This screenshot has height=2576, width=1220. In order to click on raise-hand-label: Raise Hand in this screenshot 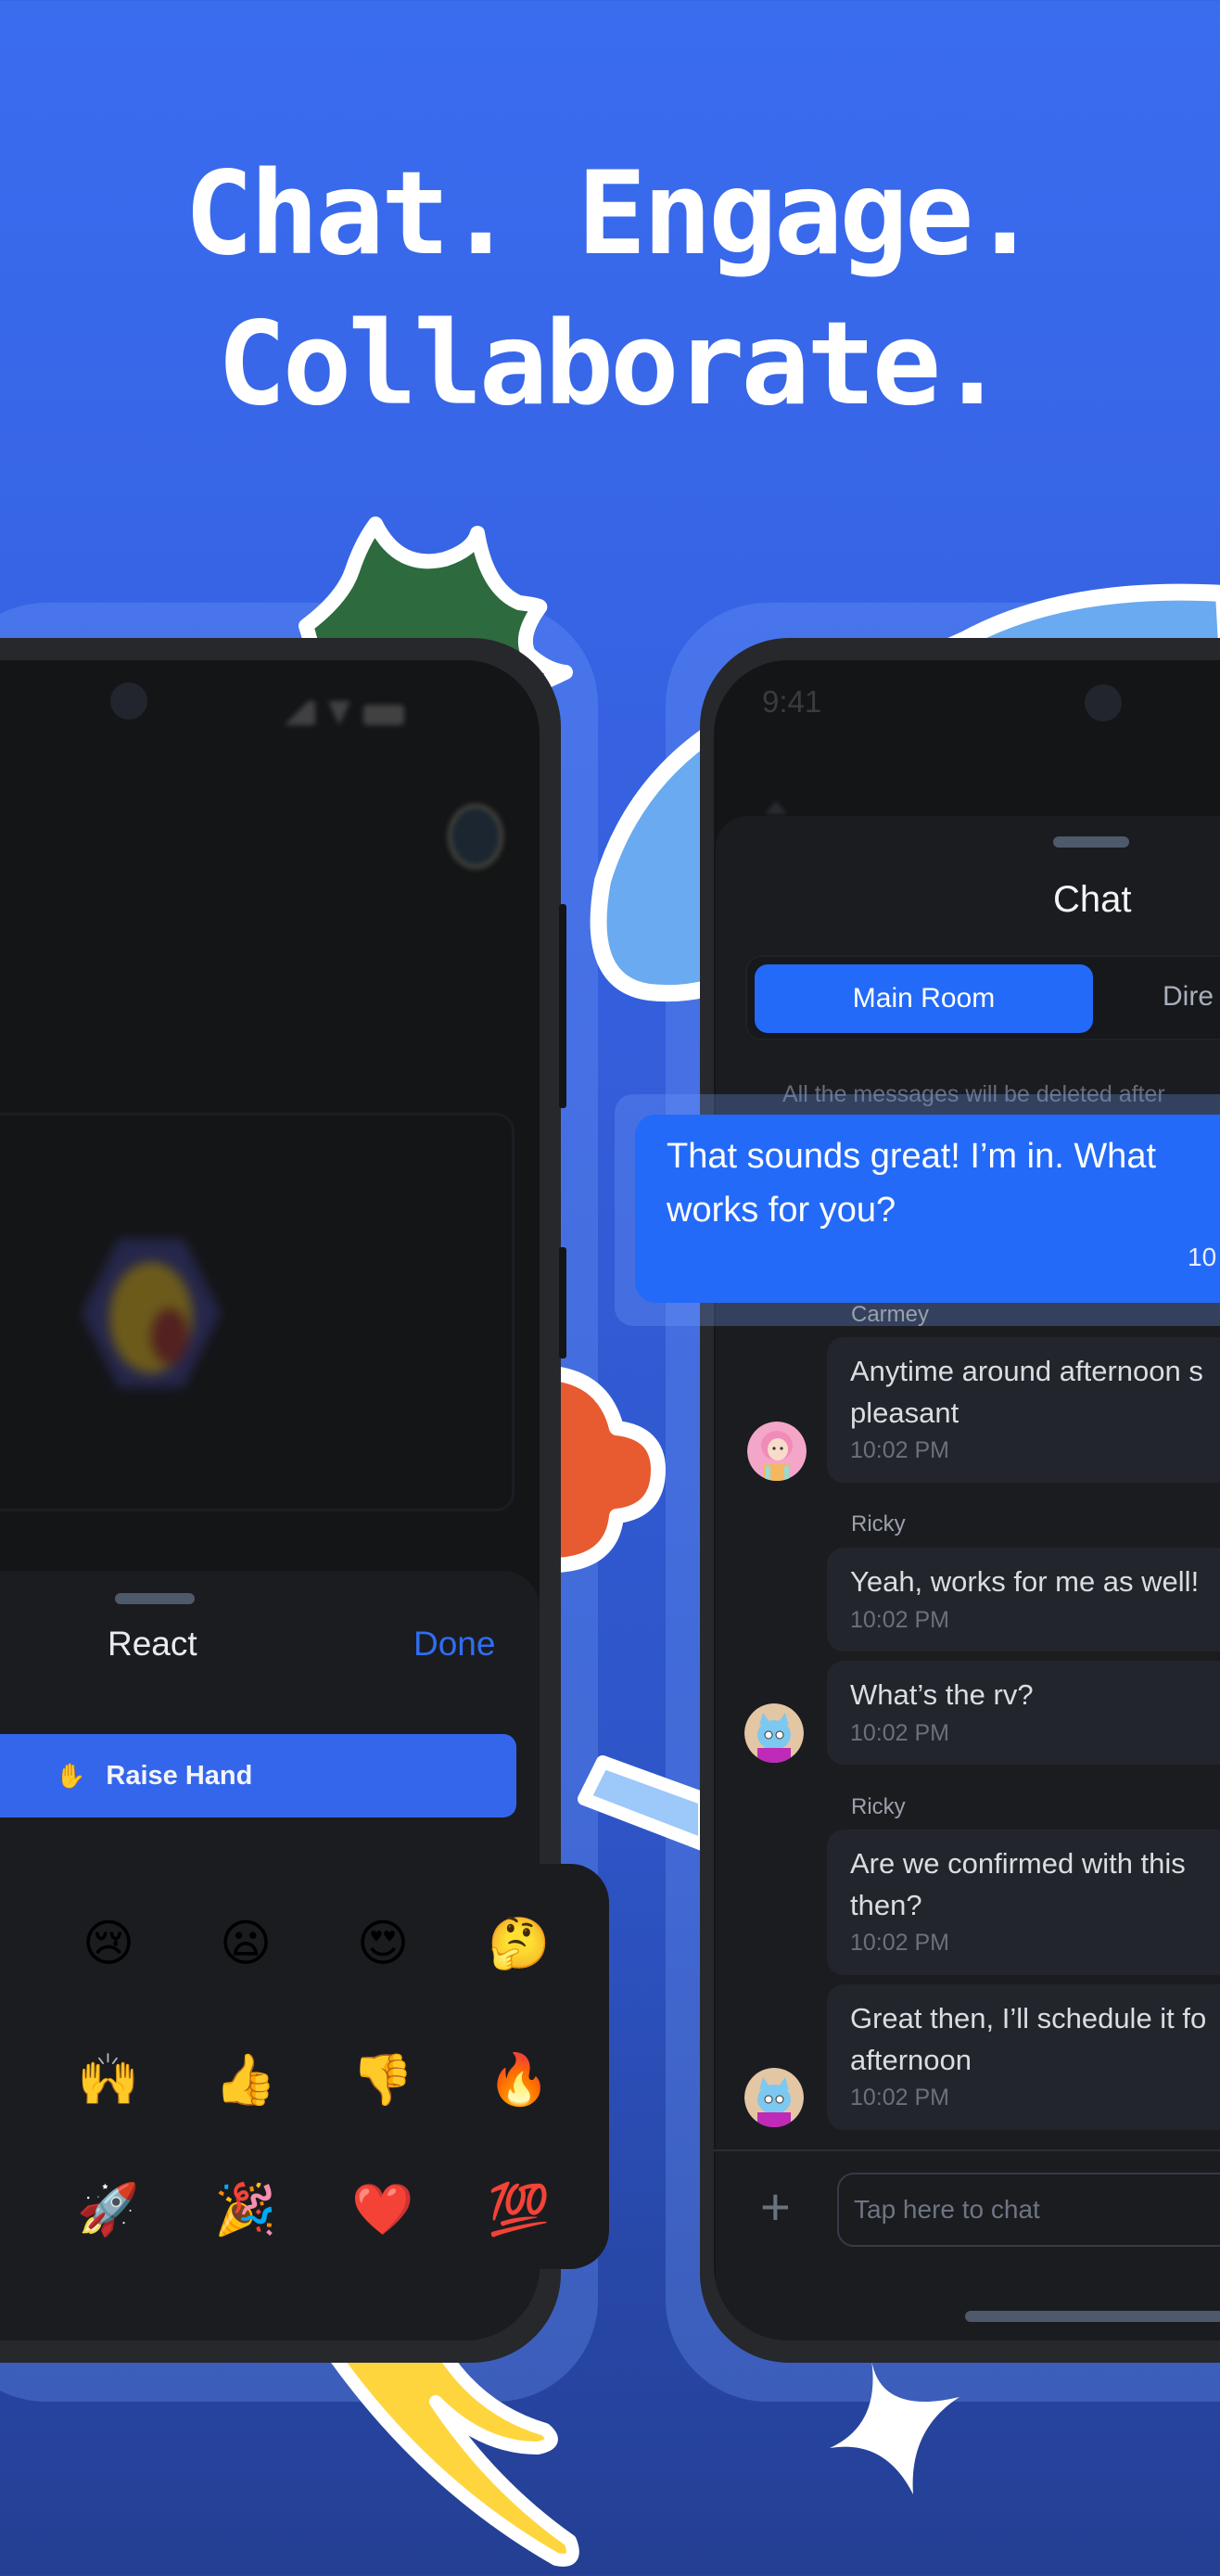, I will do `click(179, 1775)`.